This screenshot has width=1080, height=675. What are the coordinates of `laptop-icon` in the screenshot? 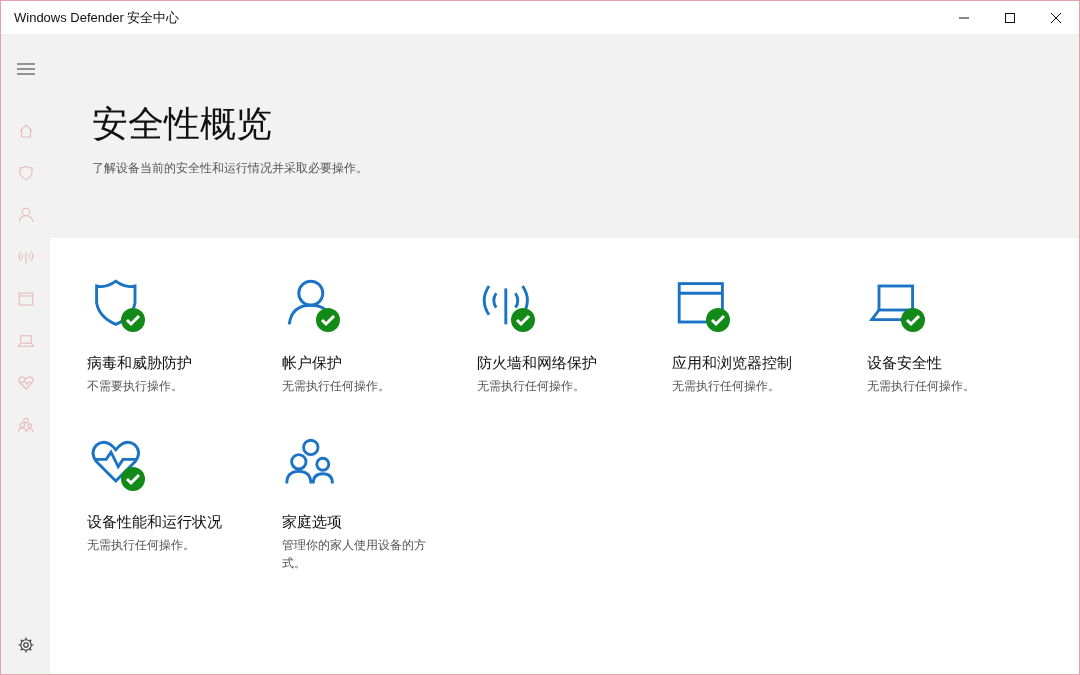 It's located at (25, 341).